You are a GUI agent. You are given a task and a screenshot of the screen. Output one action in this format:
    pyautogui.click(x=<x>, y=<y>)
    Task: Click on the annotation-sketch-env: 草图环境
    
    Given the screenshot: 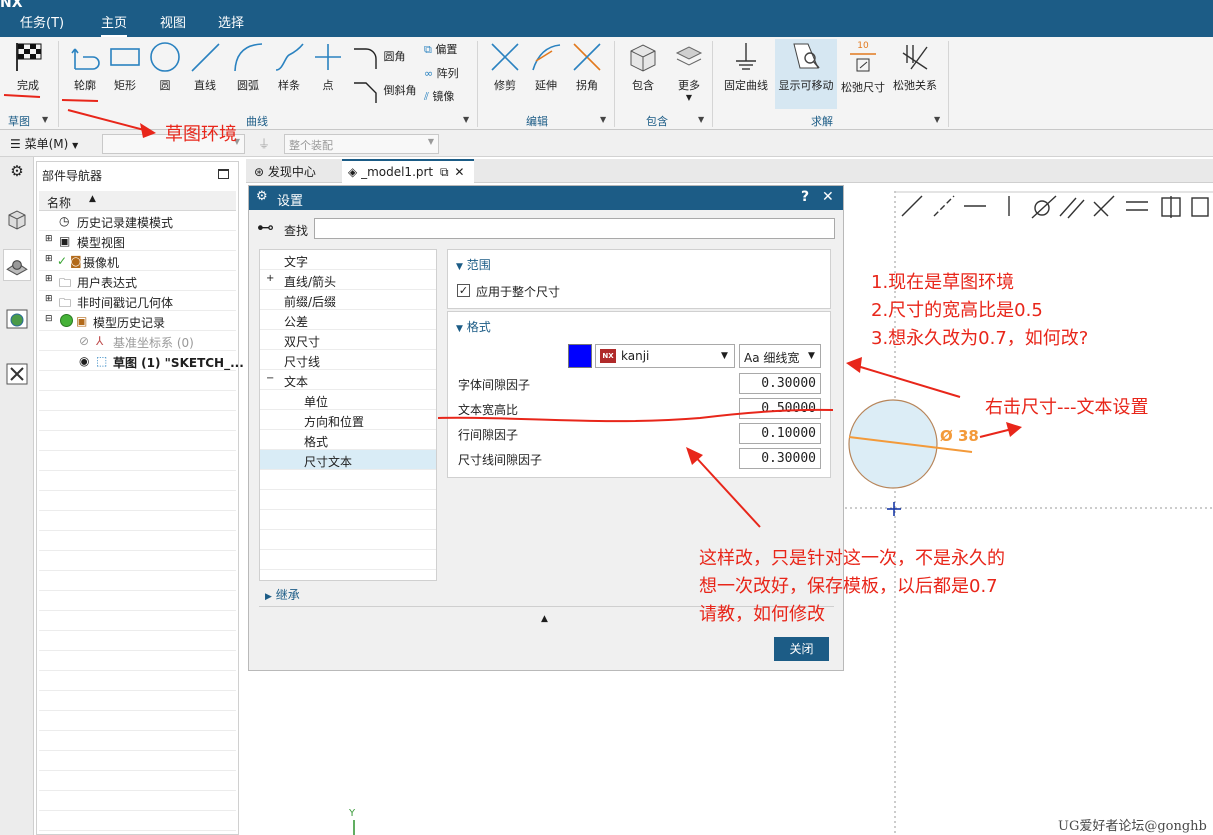 What is the action you would take?
    pyautogui.click(x=201, y=134)
    